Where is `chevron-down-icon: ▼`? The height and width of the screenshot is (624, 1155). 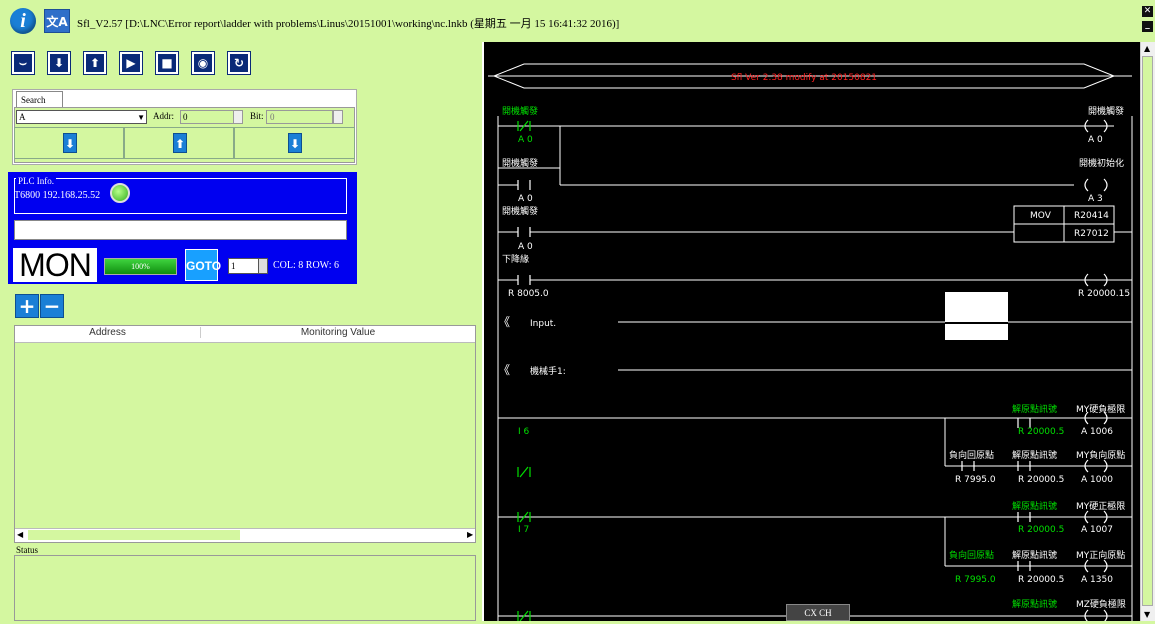 chevron-down-icon: ▼ is located at coordinates (141, 118).